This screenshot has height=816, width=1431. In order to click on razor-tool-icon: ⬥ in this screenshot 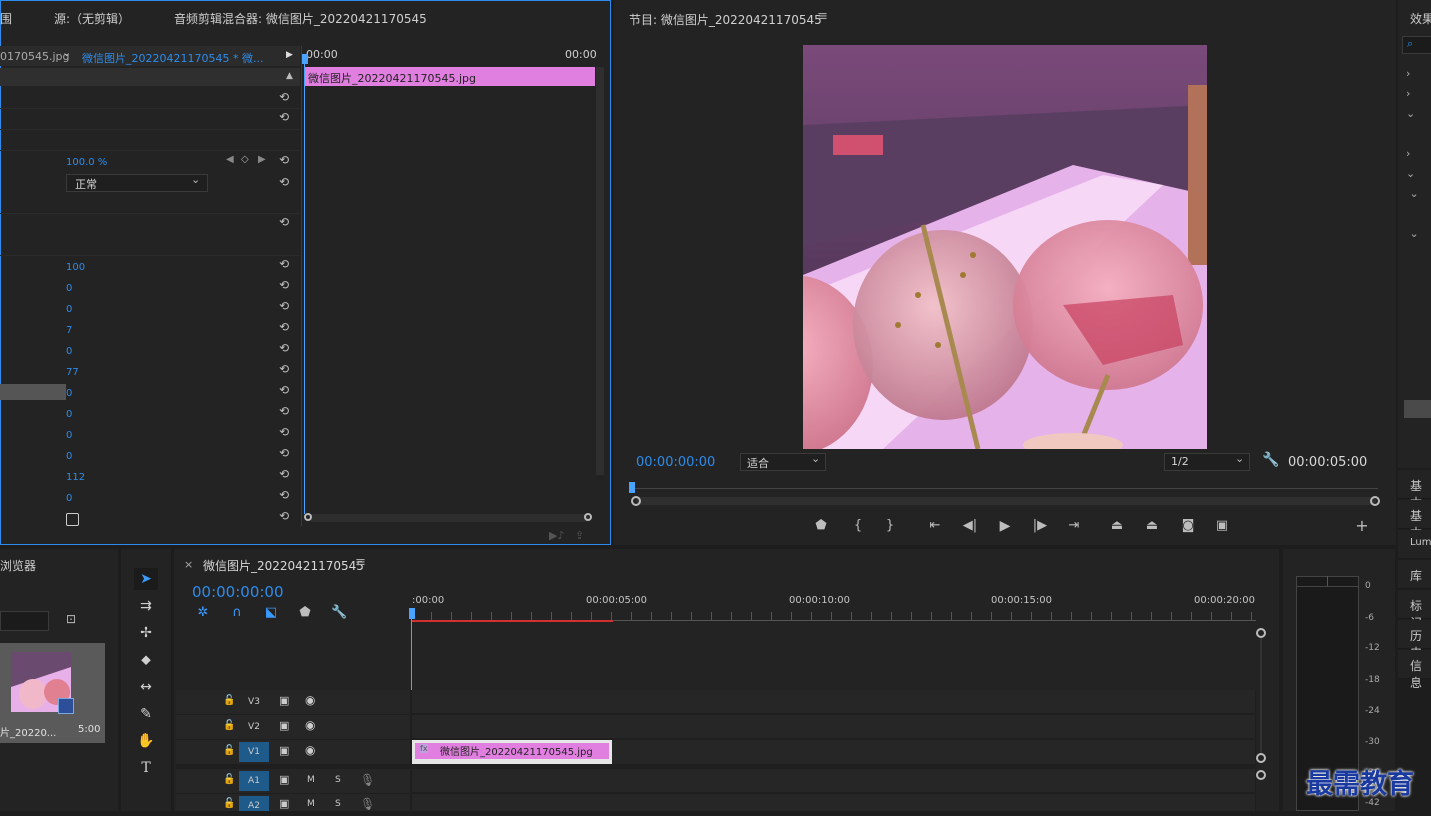, I will do `click(146, 660)`.